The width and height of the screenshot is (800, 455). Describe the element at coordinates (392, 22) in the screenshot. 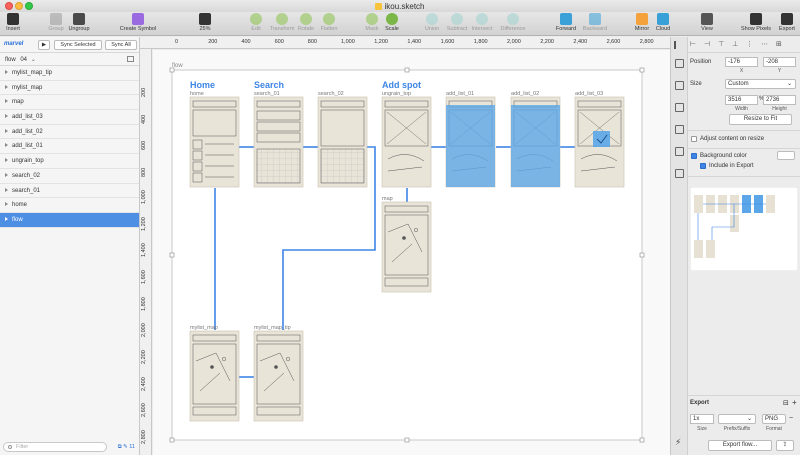

I see `toolbar-scale-button: Scale` at that location.